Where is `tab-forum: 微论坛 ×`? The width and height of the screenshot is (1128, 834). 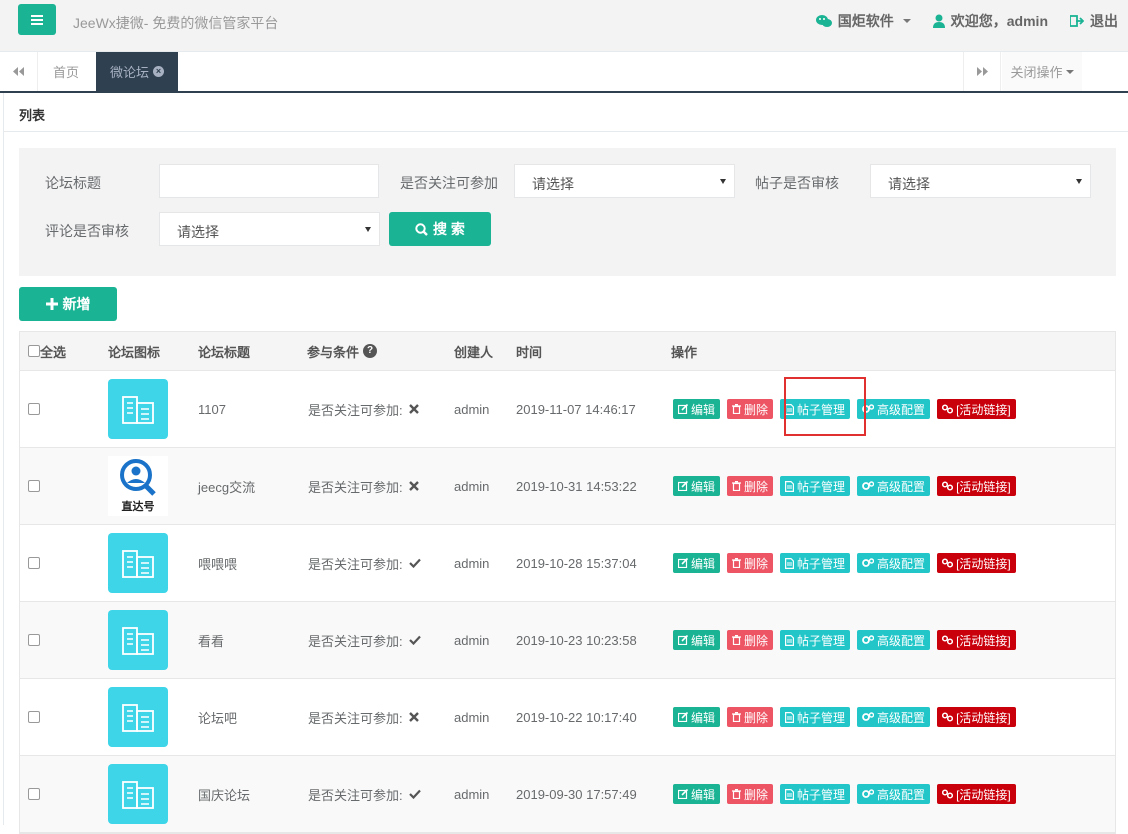 tab-forum: 微论坛 × is located at coordinates (137, 71).